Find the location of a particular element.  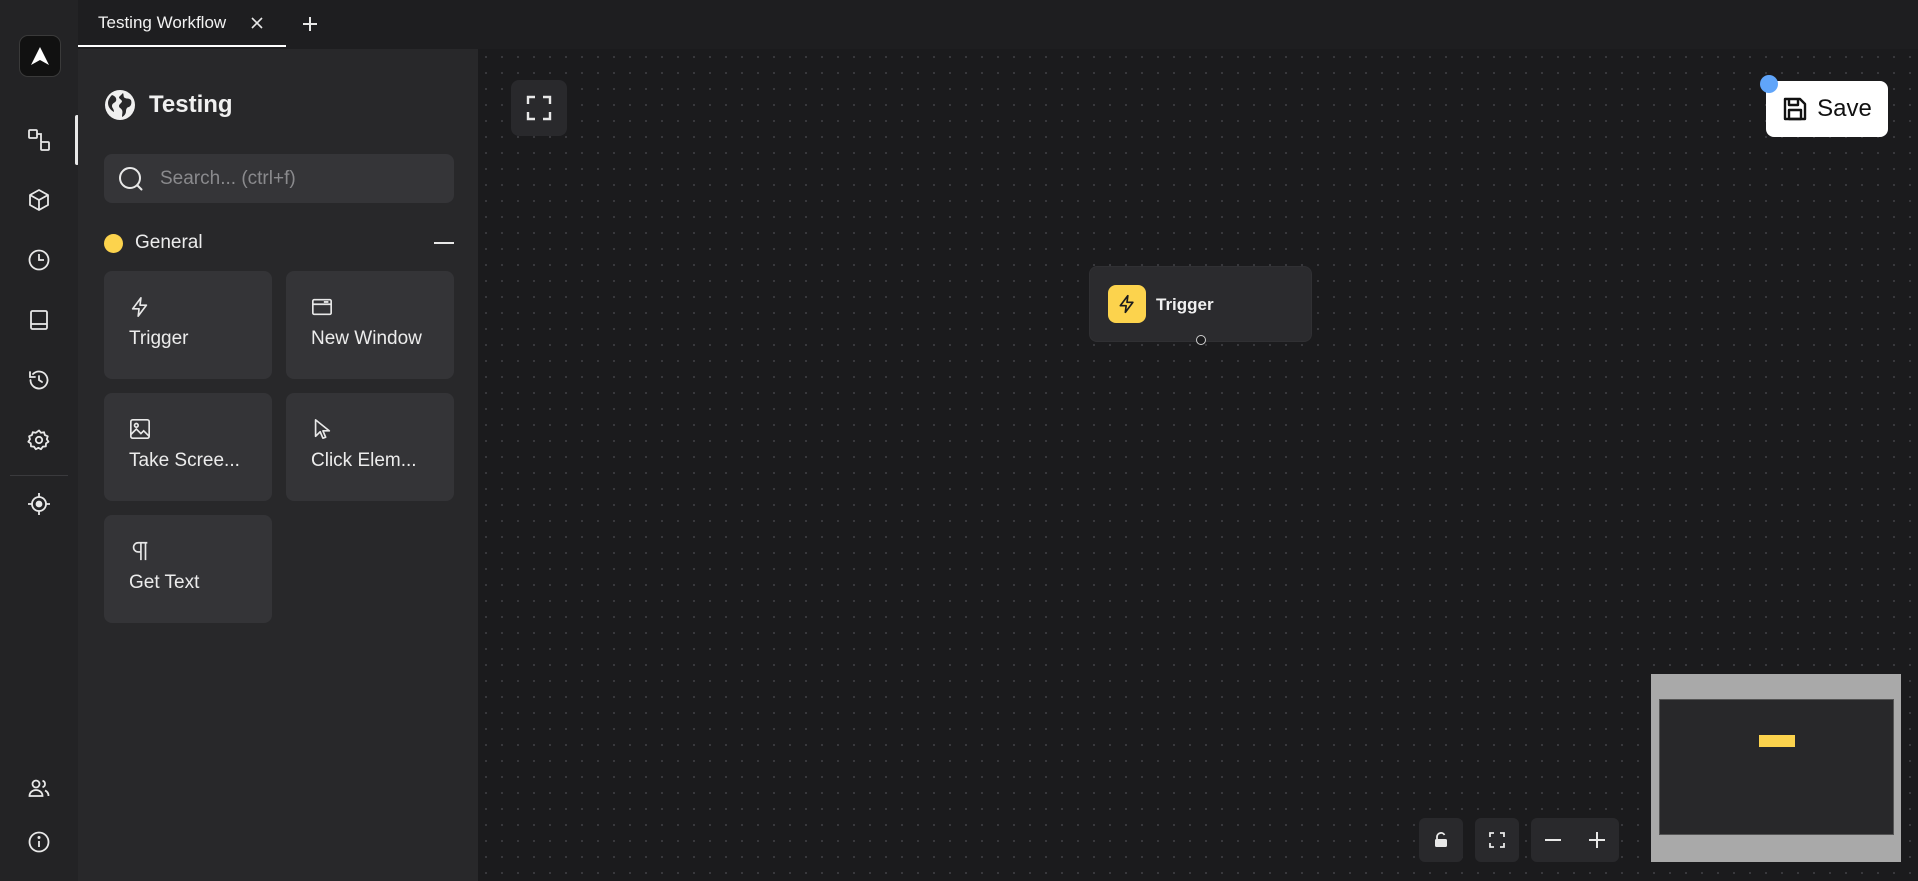

block-label: Trigger is located at coordinates (159, 338).